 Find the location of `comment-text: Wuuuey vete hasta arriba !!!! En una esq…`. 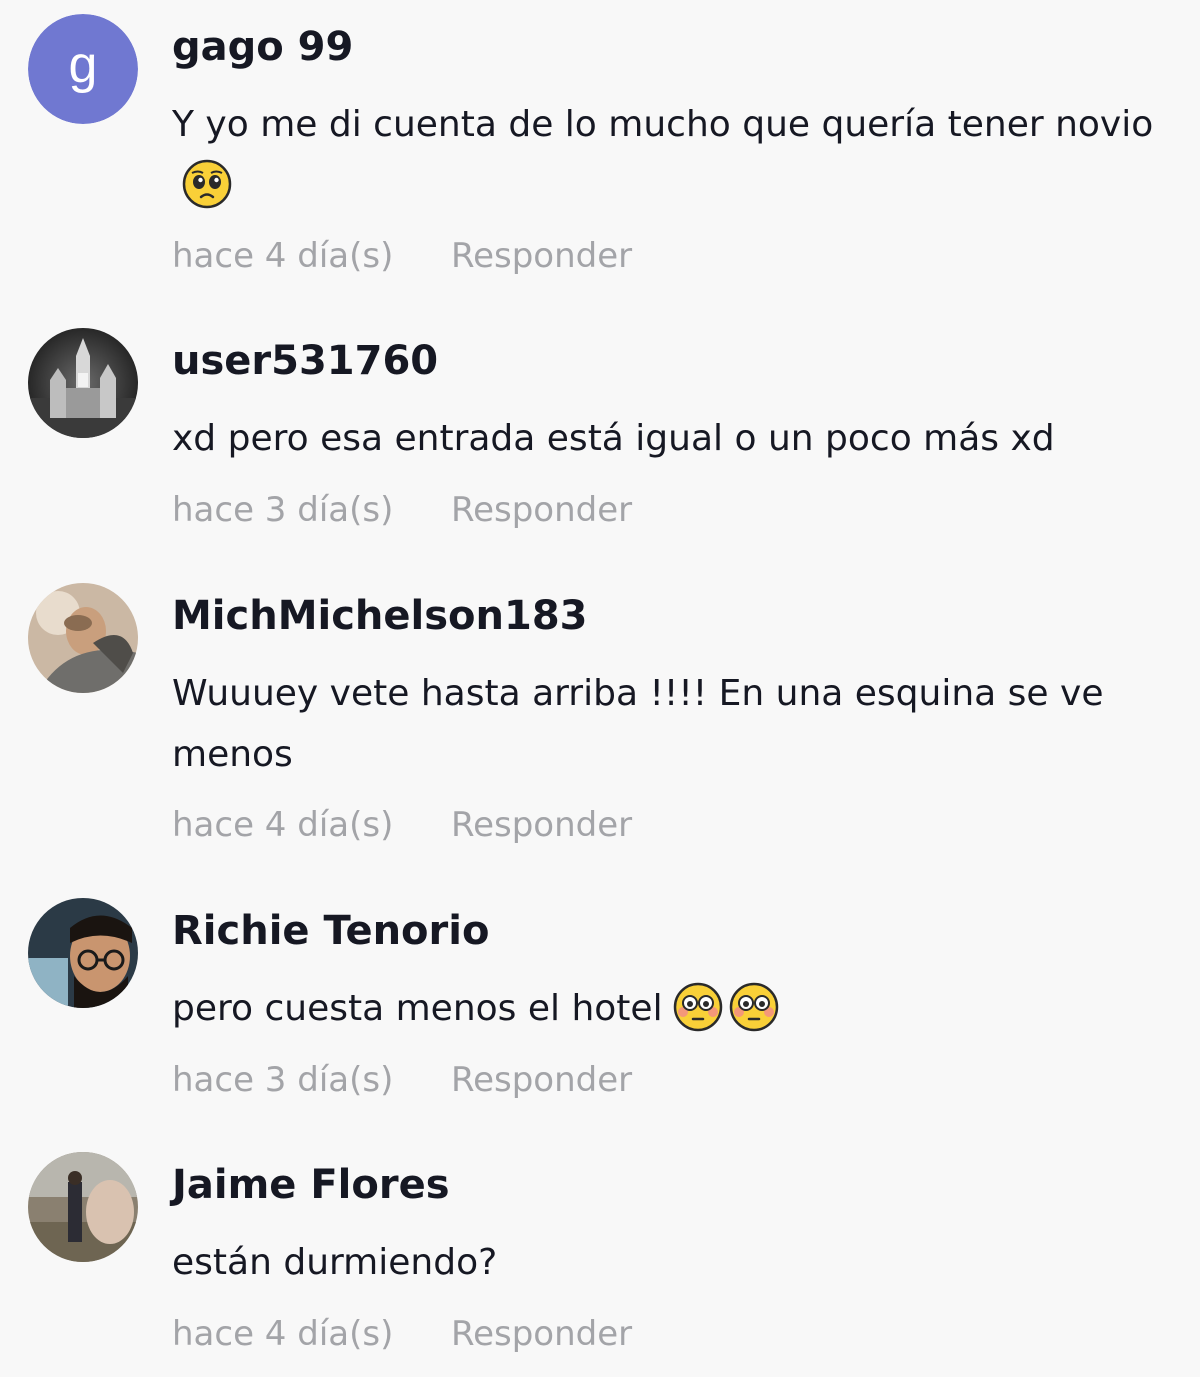

comment-text: Wuuuey vete hasta arriba !!!! En una esq… is located at coordinates (667, 724).